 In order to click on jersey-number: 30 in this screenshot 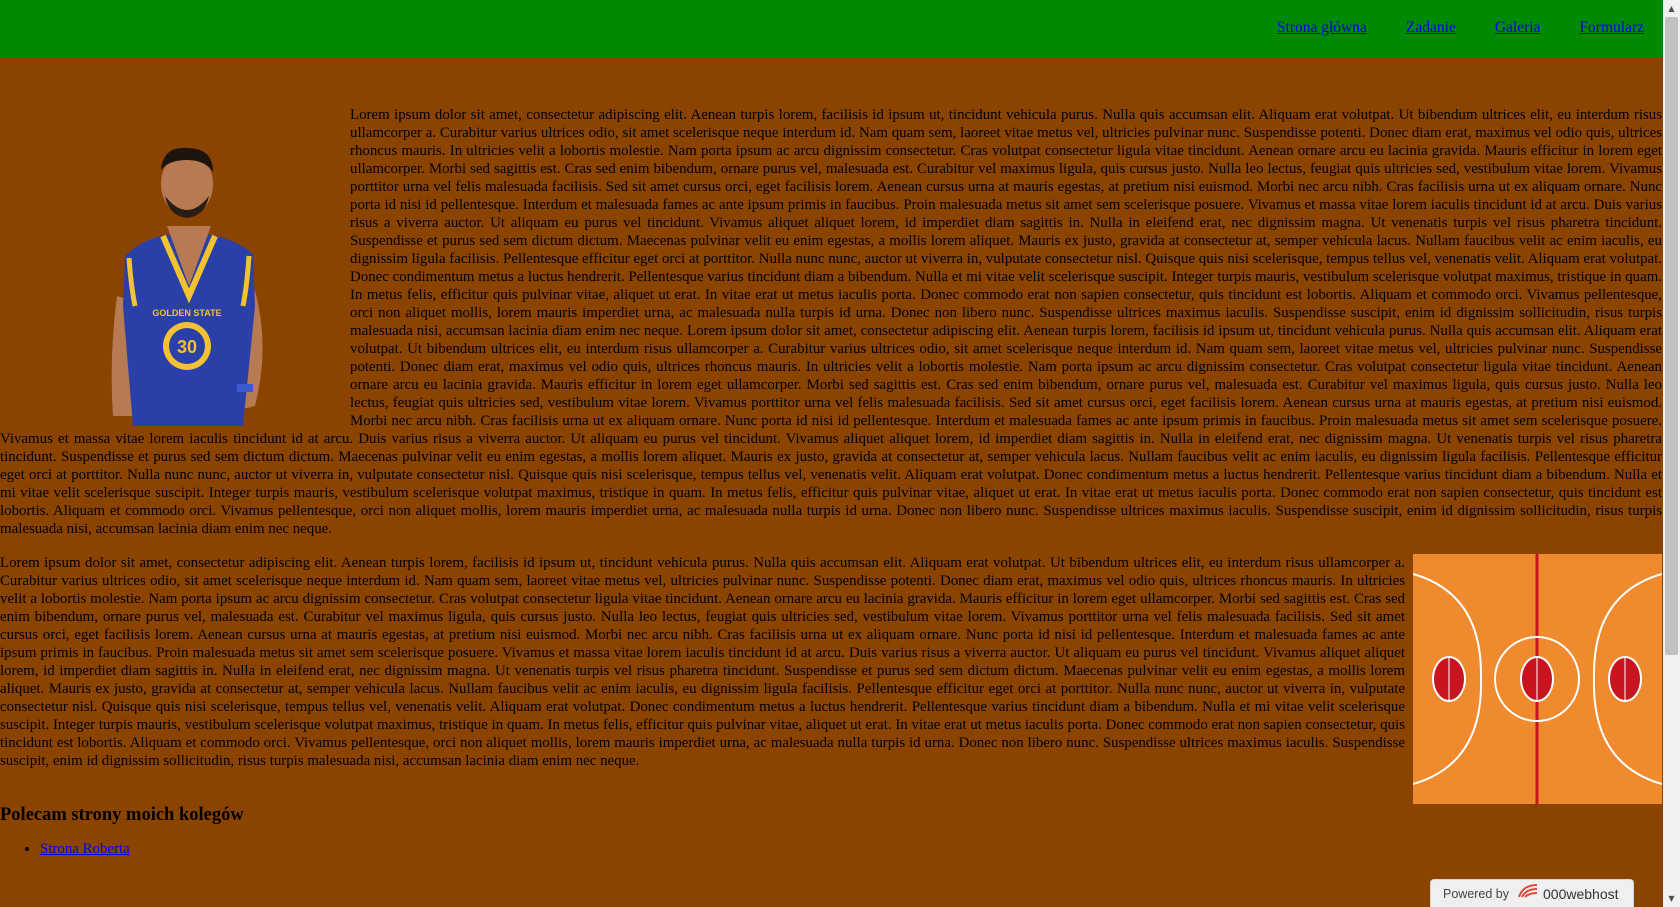, I will do `click(187, 347)`.